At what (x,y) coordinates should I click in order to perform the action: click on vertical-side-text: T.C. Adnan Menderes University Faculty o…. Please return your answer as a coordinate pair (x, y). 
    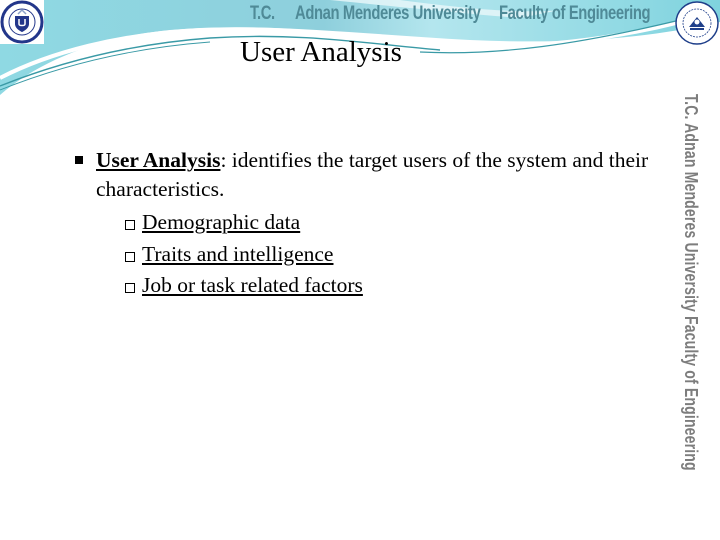
    Looking at the image, I should click on (691, 282).